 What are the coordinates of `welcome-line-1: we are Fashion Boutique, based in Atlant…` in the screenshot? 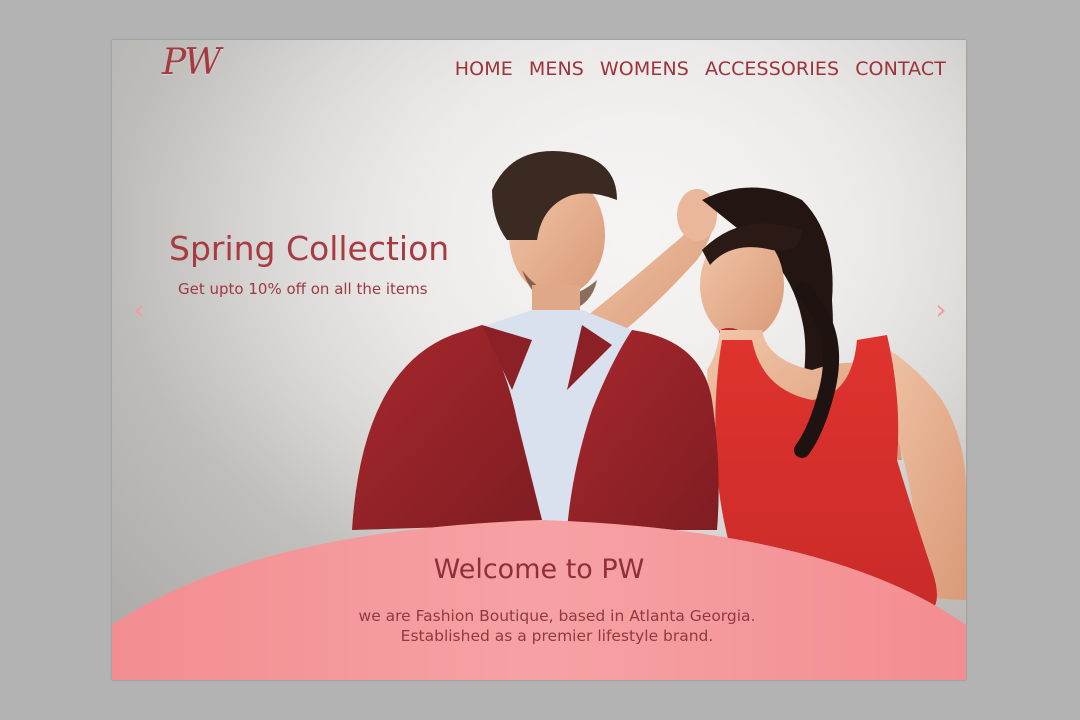 It's located at (557, 616).